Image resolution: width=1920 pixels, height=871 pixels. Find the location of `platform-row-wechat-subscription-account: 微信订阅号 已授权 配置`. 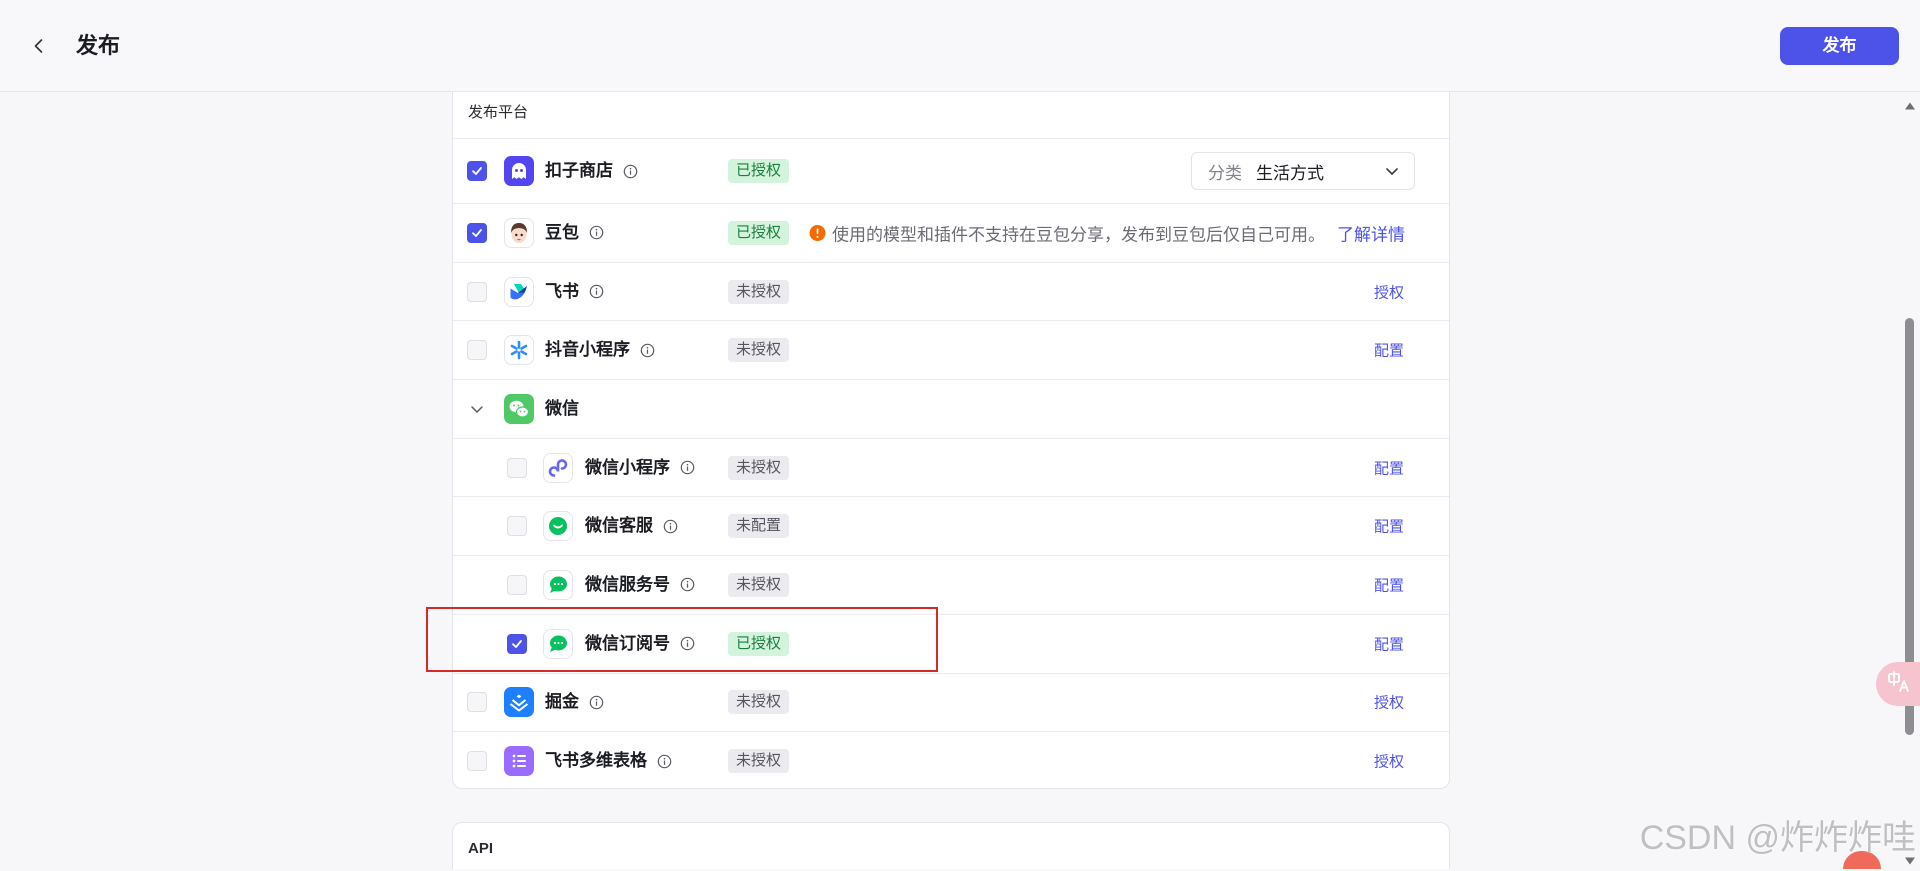

platform-row-wechat-subscription-account: 微信订阅号 已授权 配置 is located at coordinates (951, 643).